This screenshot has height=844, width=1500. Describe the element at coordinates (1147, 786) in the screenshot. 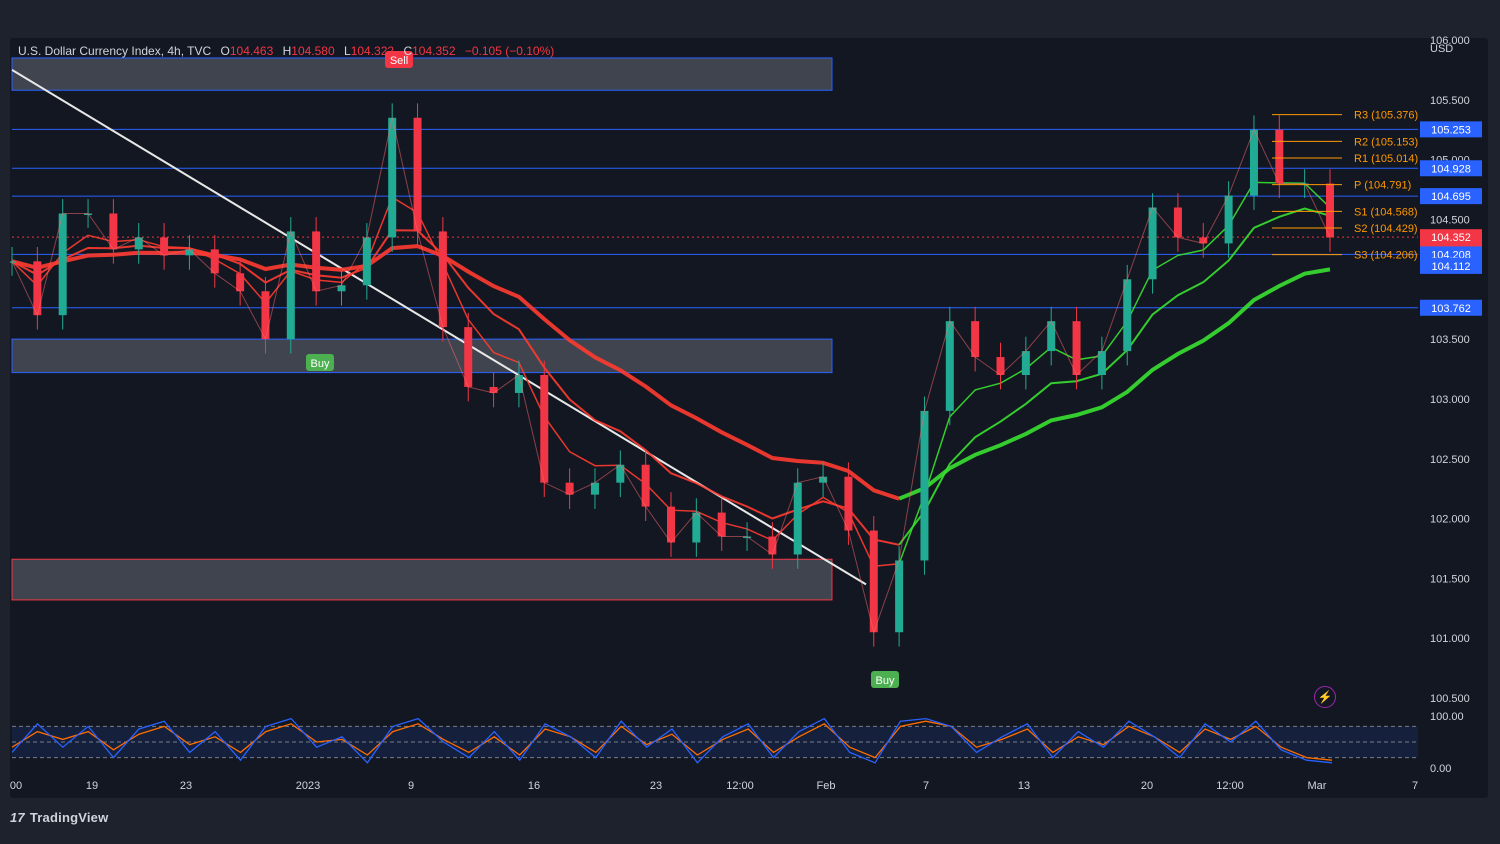

I see `x-tick-label: 20` at that location.